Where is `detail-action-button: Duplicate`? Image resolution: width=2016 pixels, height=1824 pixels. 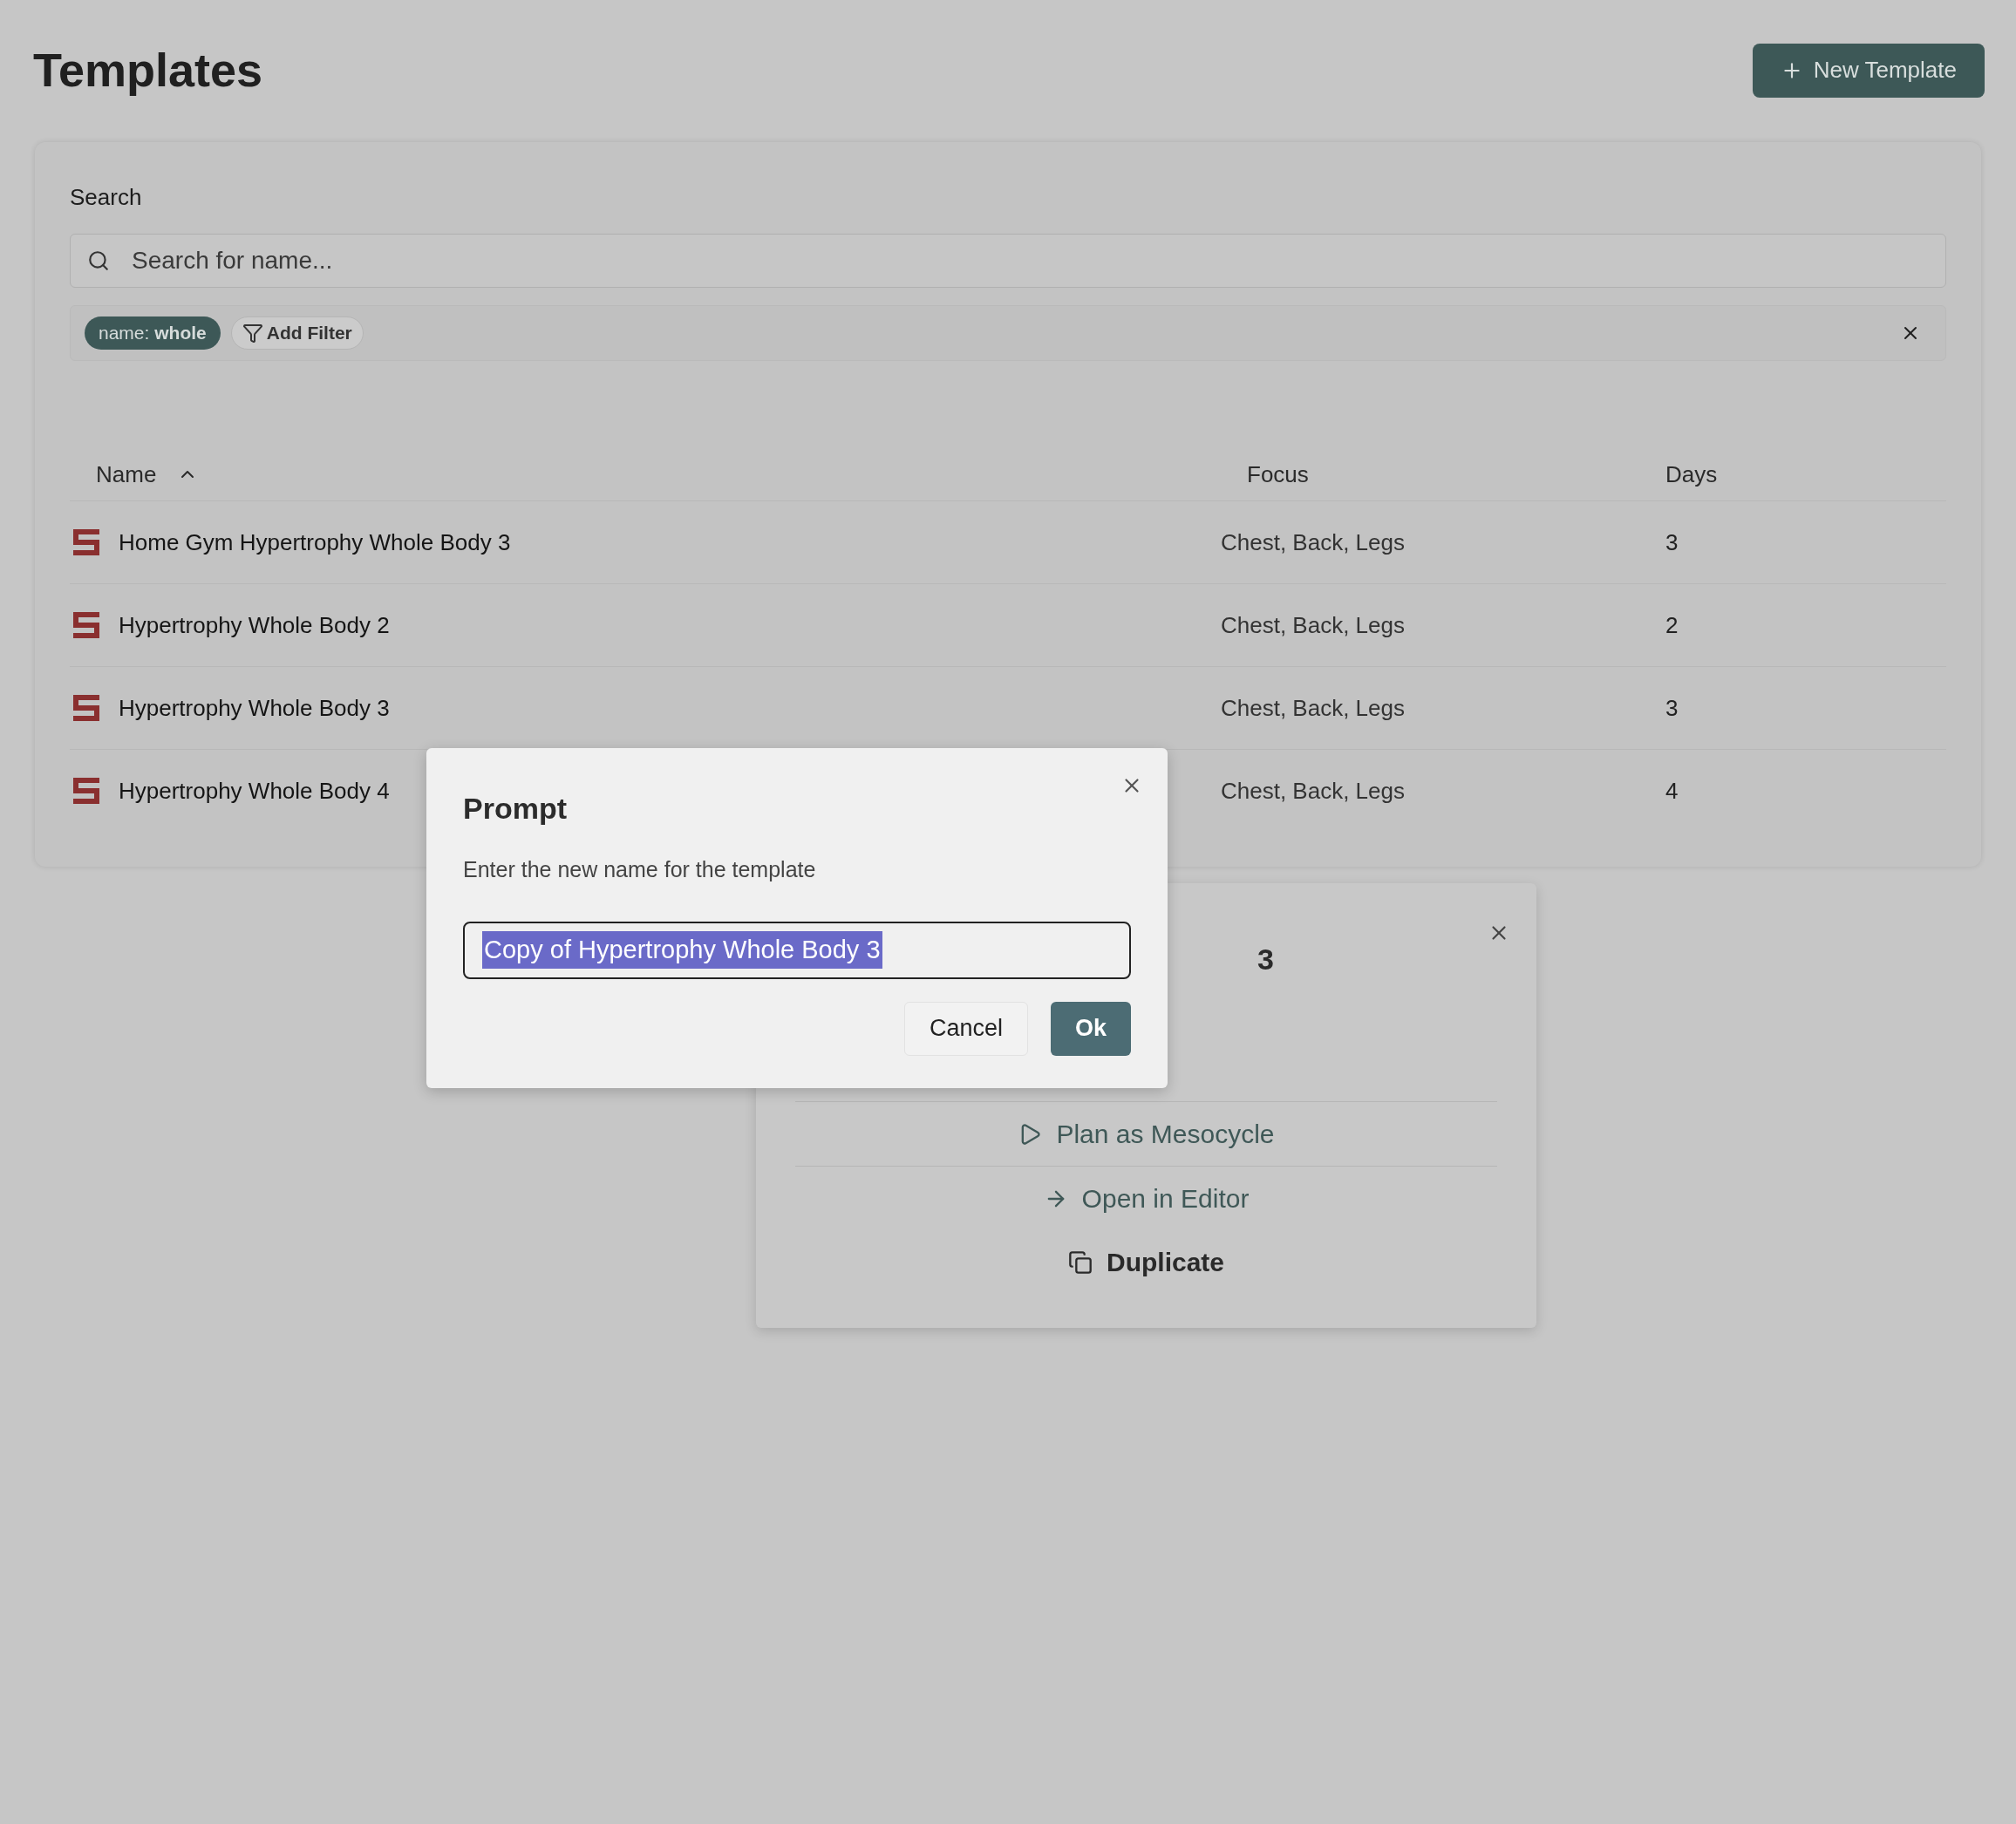 detail-action-button: Duplicate is located at coordinates (1146, 1262).